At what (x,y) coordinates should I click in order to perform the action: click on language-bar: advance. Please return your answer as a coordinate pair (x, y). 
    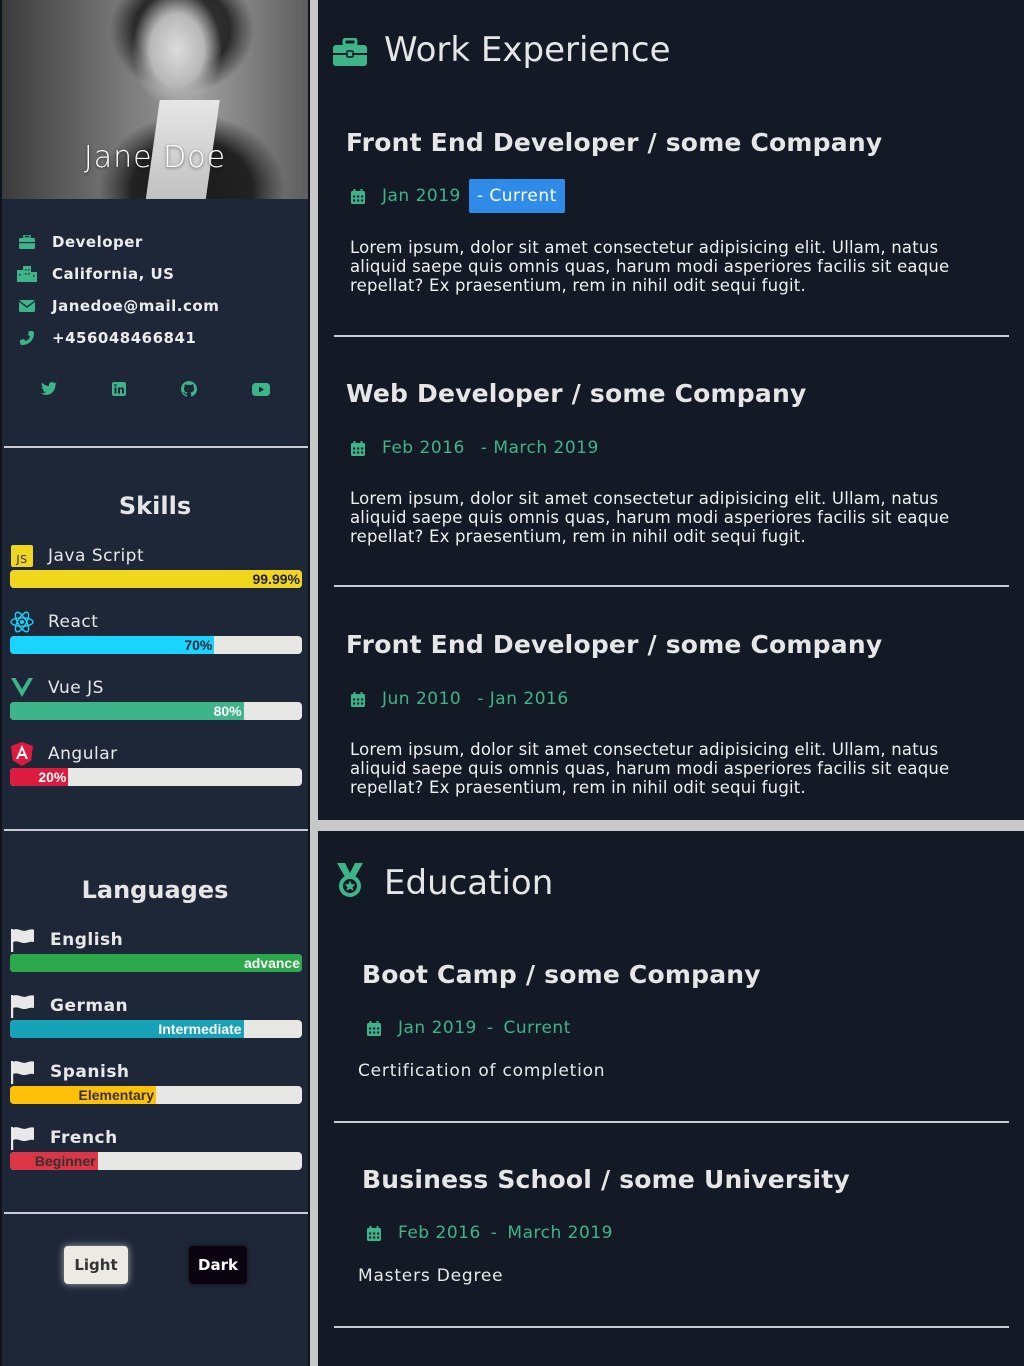
    Looking at the image, I should click on (156, 963).